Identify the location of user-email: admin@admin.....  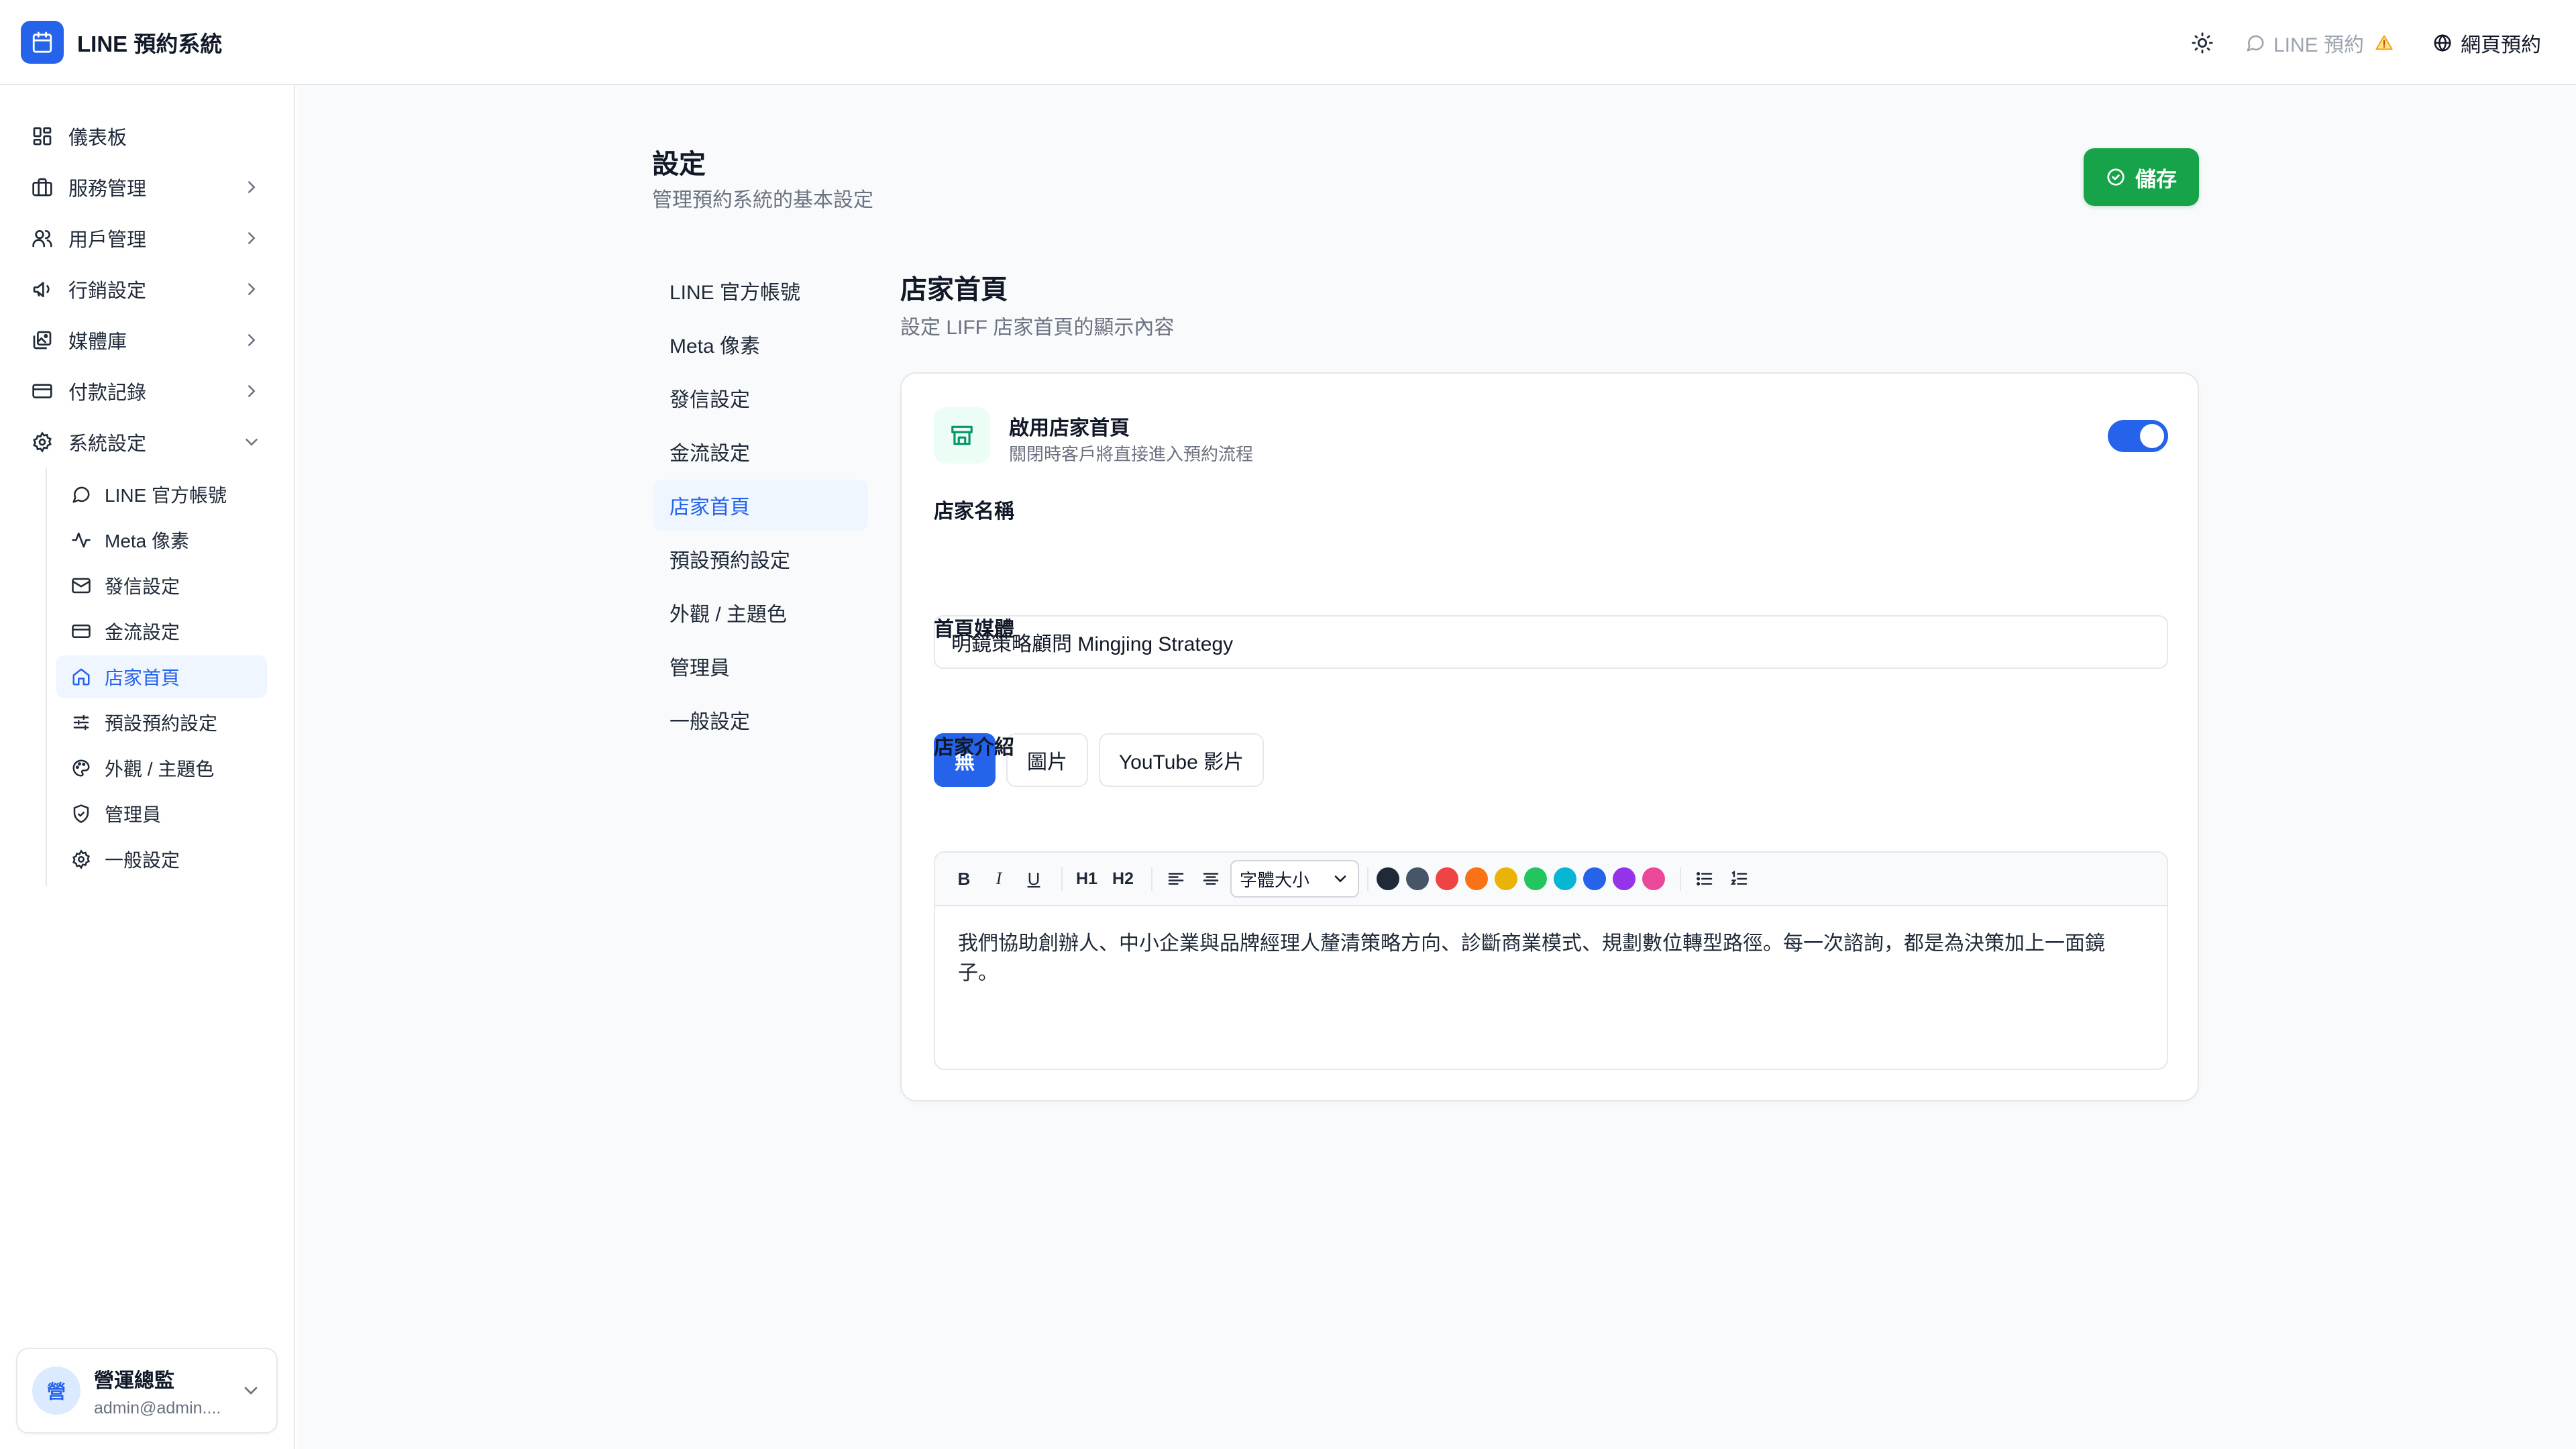
(157, 1407).